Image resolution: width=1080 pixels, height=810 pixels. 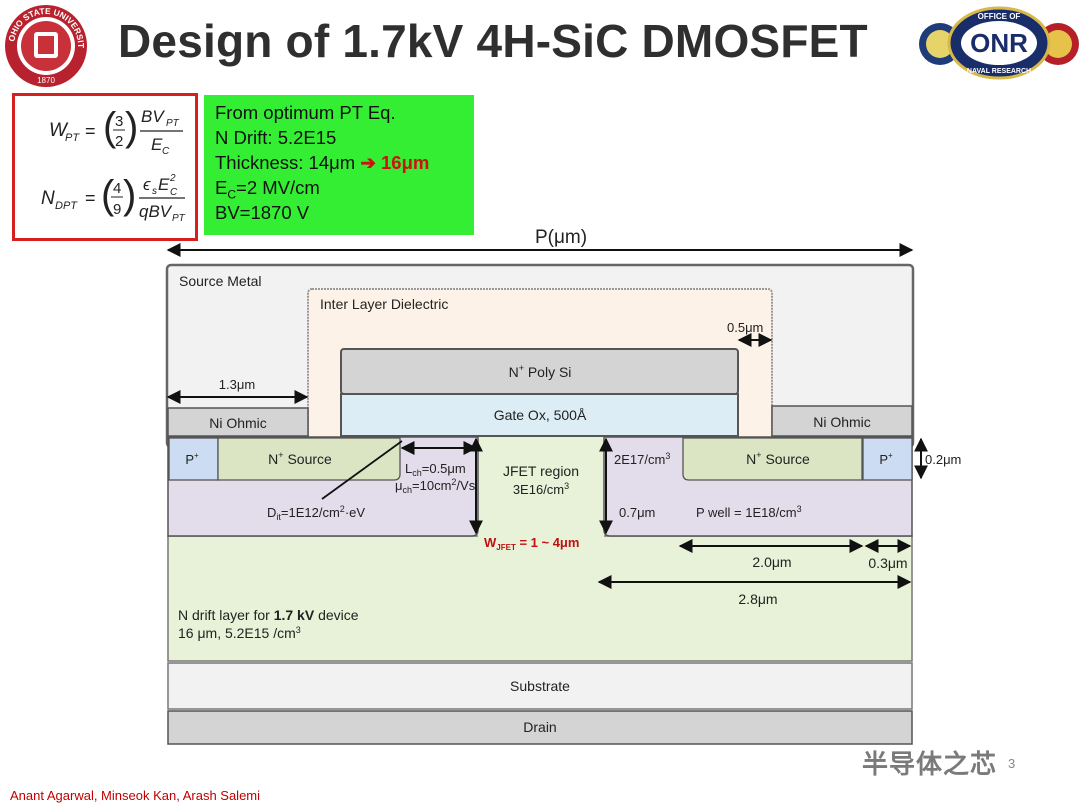 I want to click on source-metal-label: Source Metal, so click(x=220, y=281).